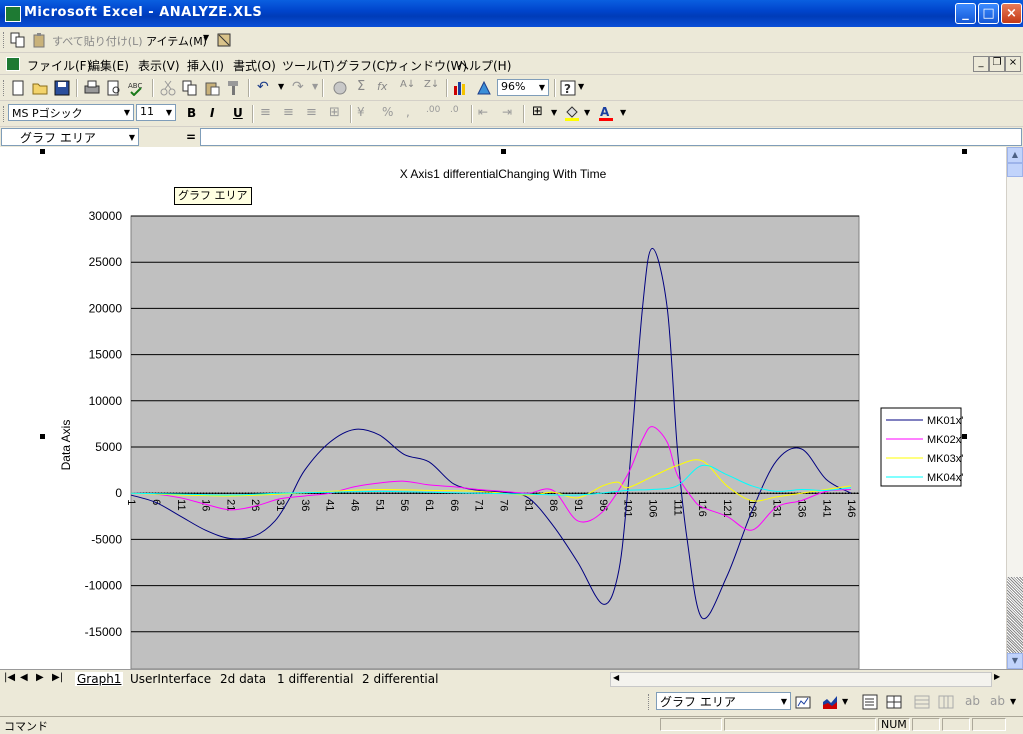 Image resolution: width=1023 pixels, height=734 pixels. Describe the element at coordinates (426, 65) in the screenshot. I see `menu-window: ウィンドウ(W)` at that location.